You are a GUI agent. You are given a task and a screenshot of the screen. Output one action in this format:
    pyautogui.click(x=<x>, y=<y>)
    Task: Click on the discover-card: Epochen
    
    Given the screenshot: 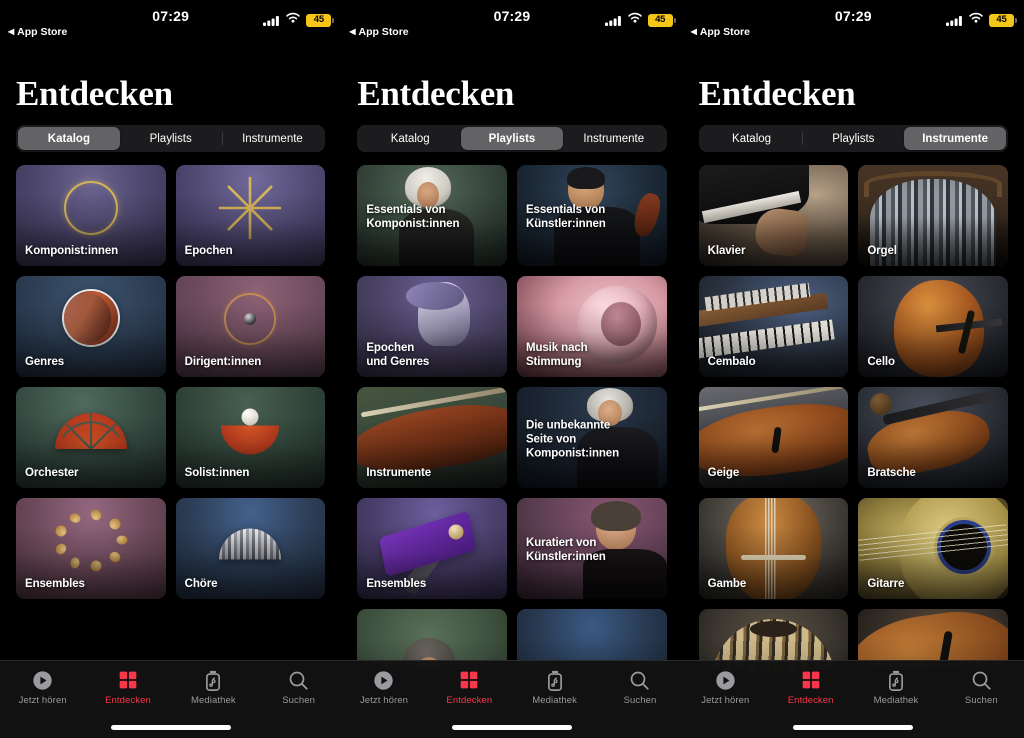 What is the action you would take?
    pyautogui.click(x=250, y=215)
    